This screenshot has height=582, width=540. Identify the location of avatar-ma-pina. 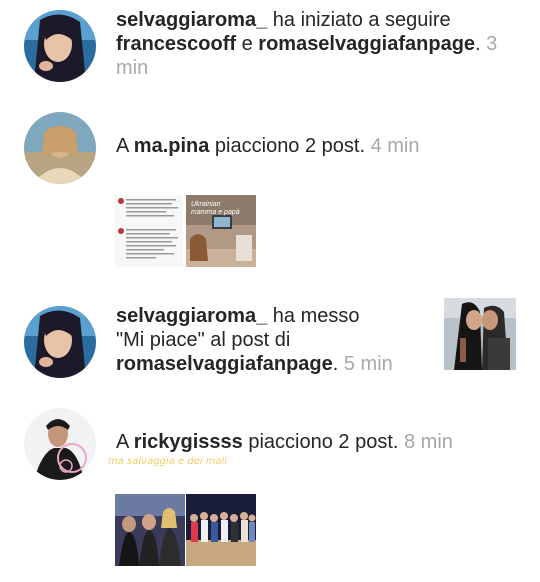
(60, 148).